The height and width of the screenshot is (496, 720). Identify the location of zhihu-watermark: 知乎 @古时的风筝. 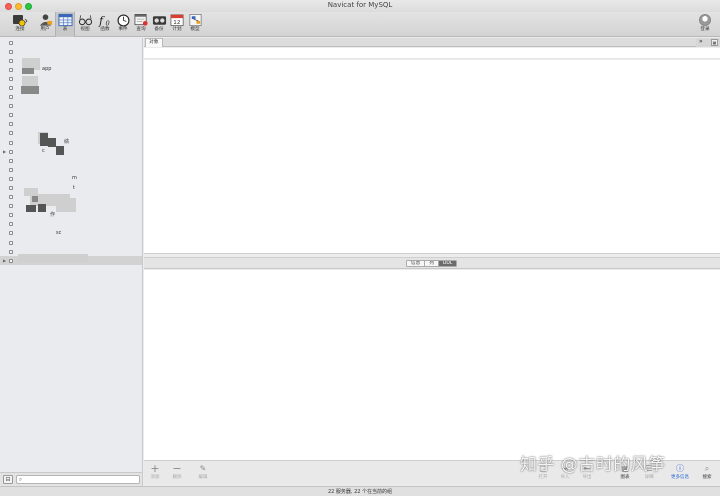
(593, 465).